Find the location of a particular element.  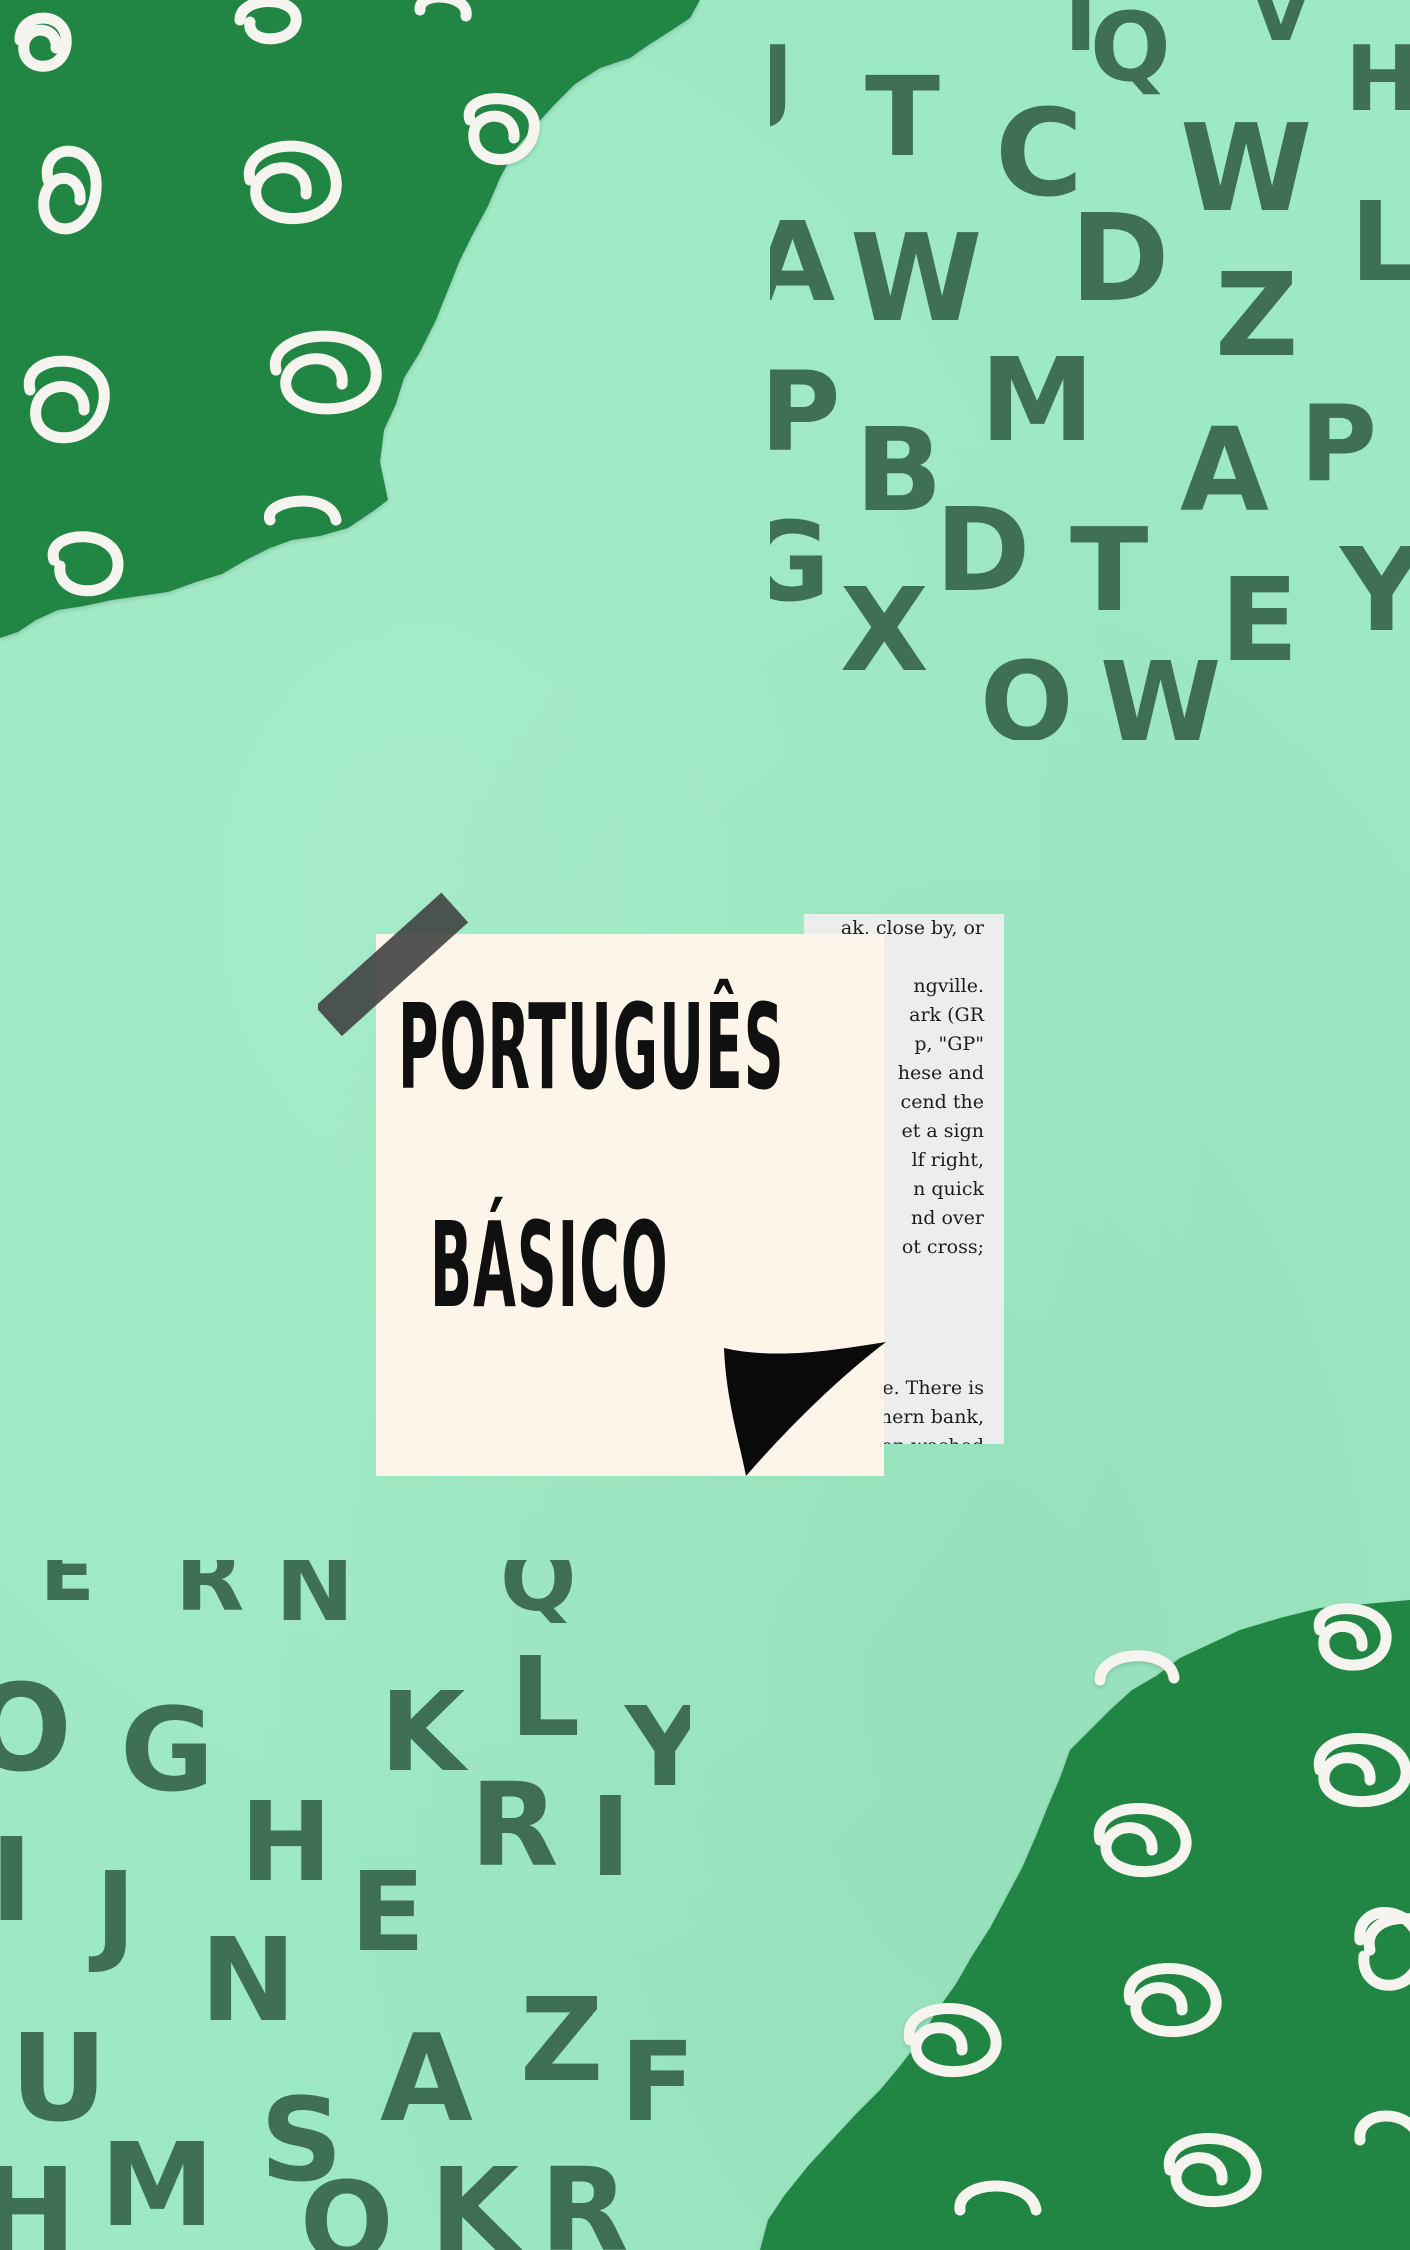

top-left-torn-paper is located at coordinates (350, 319).